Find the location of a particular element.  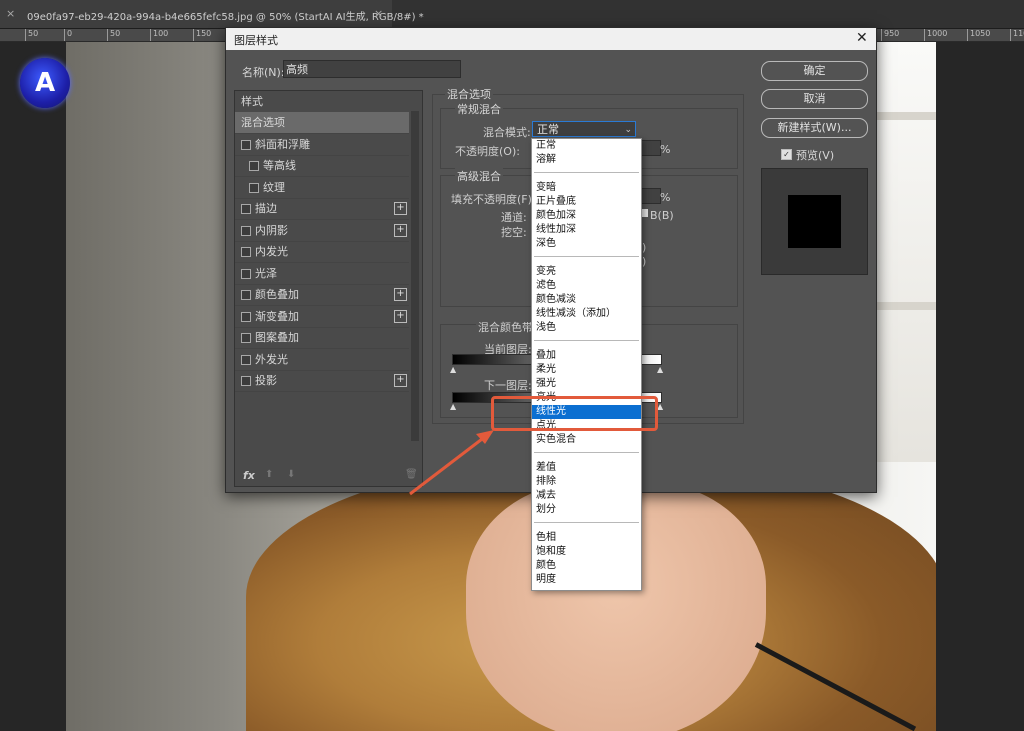

dropdown-option: 明度 is located at coordinates (586, 580).